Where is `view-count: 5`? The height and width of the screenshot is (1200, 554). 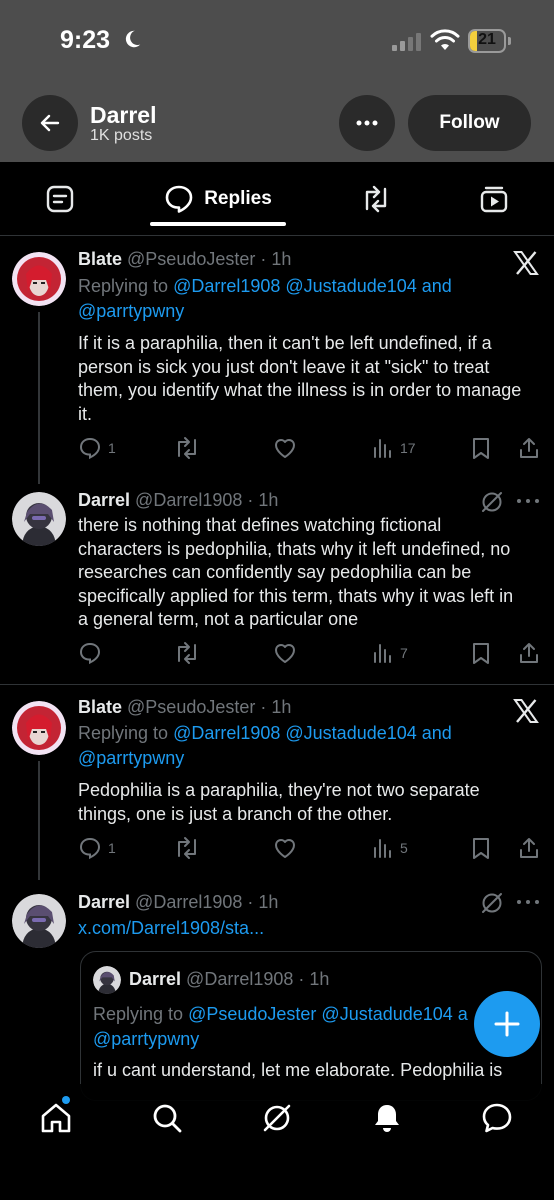 view-count: 5 is located at coordinates (404, 848).